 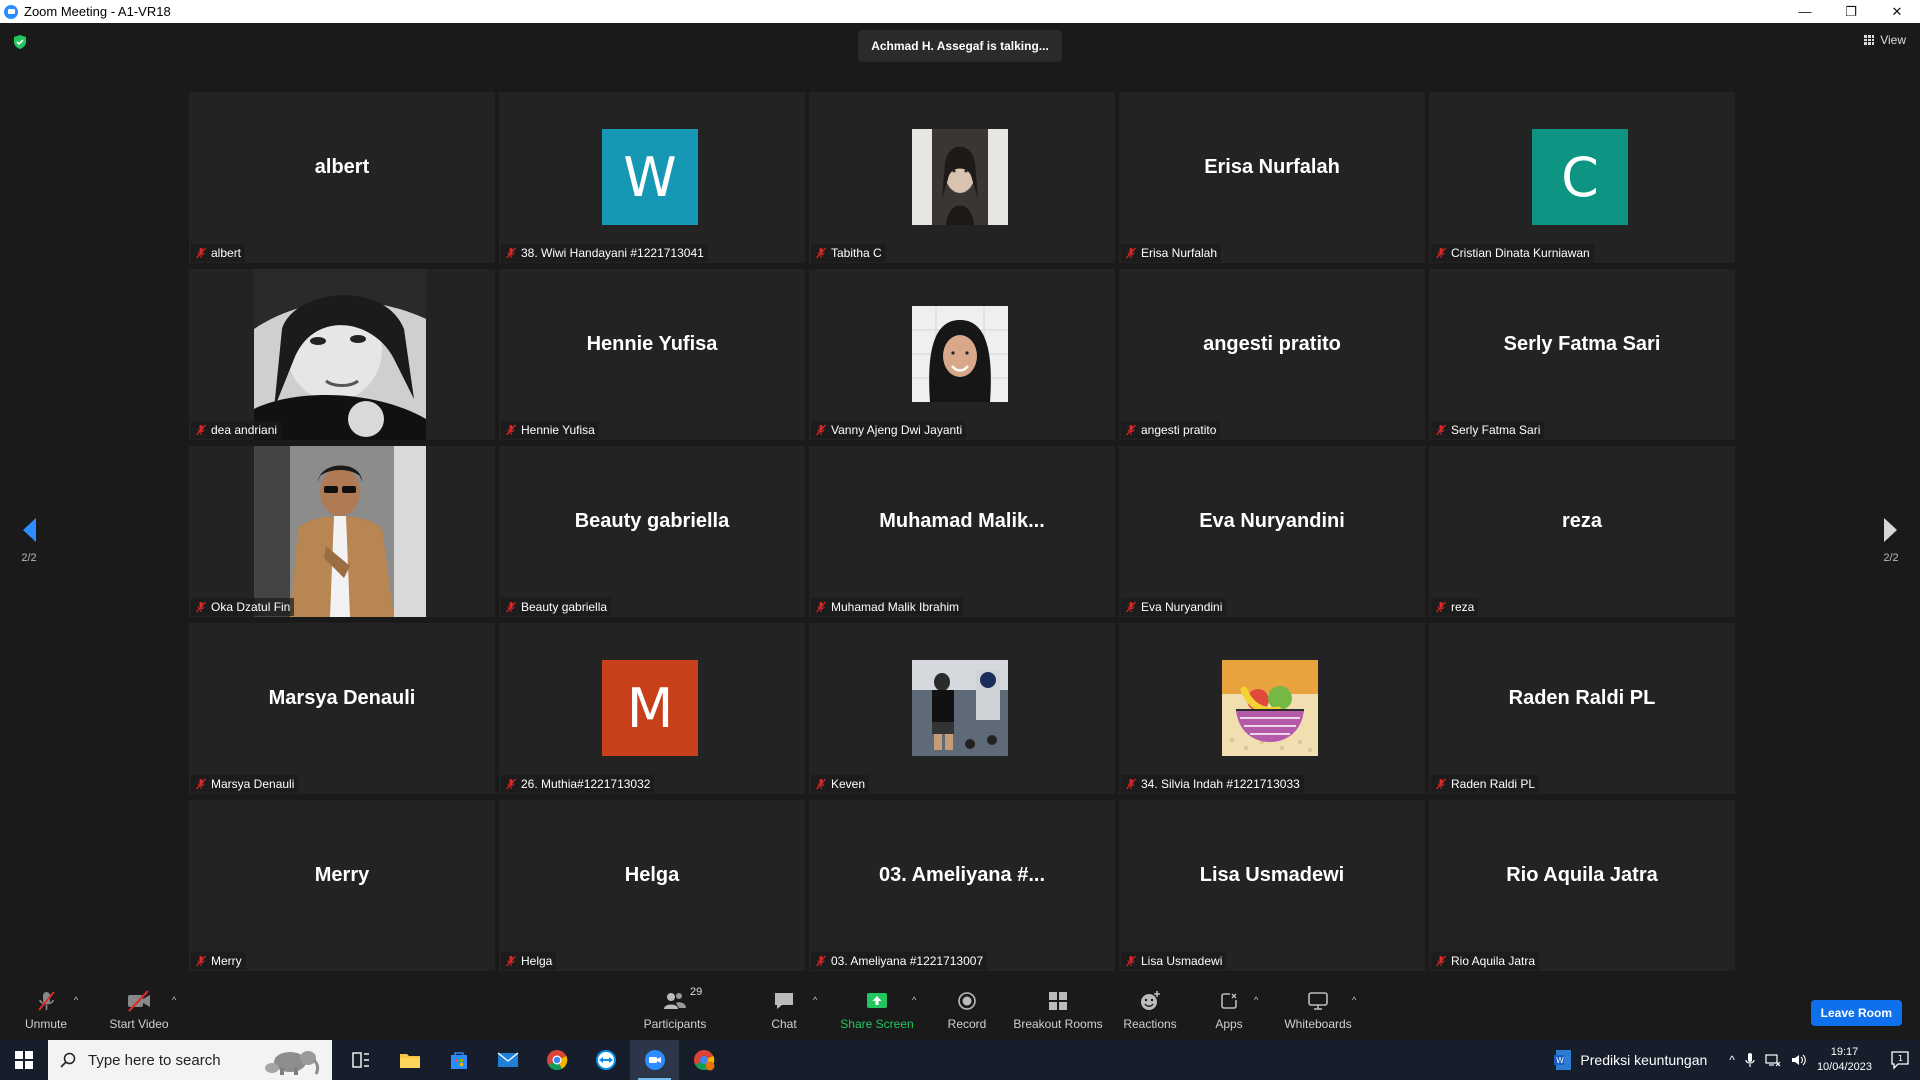 What do you see at coordinates (1229, 1010) in the screenshot?
I see `apps-button: Apps` at bounding box center [1229, 1010].